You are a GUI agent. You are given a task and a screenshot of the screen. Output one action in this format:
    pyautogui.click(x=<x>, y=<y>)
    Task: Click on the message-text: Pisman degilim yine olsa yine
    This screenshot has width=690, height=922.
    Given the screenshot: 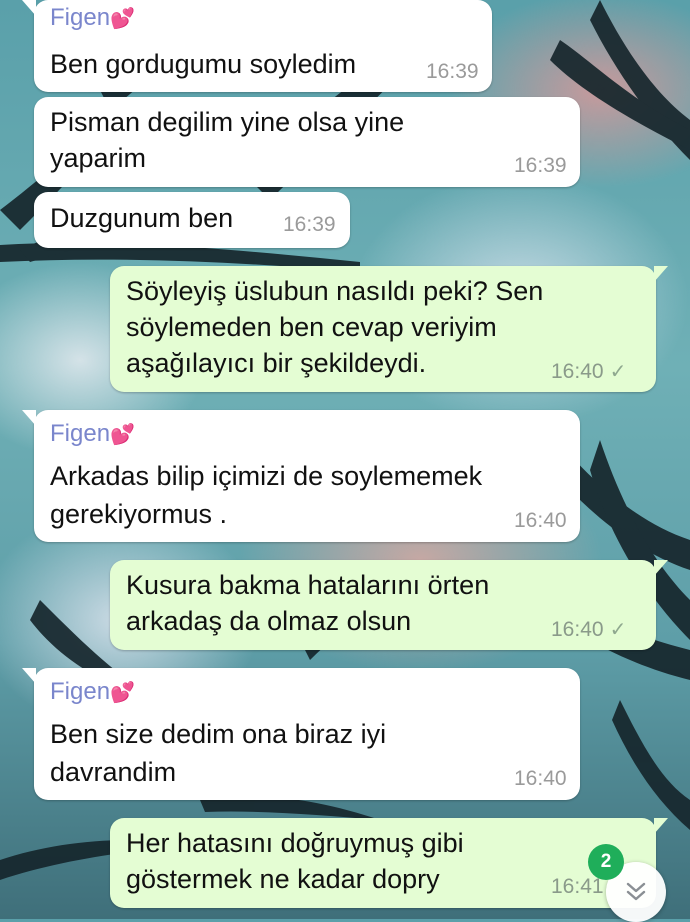 What is the action you would take?
    pyautogui.click(x=227, y=122)
    